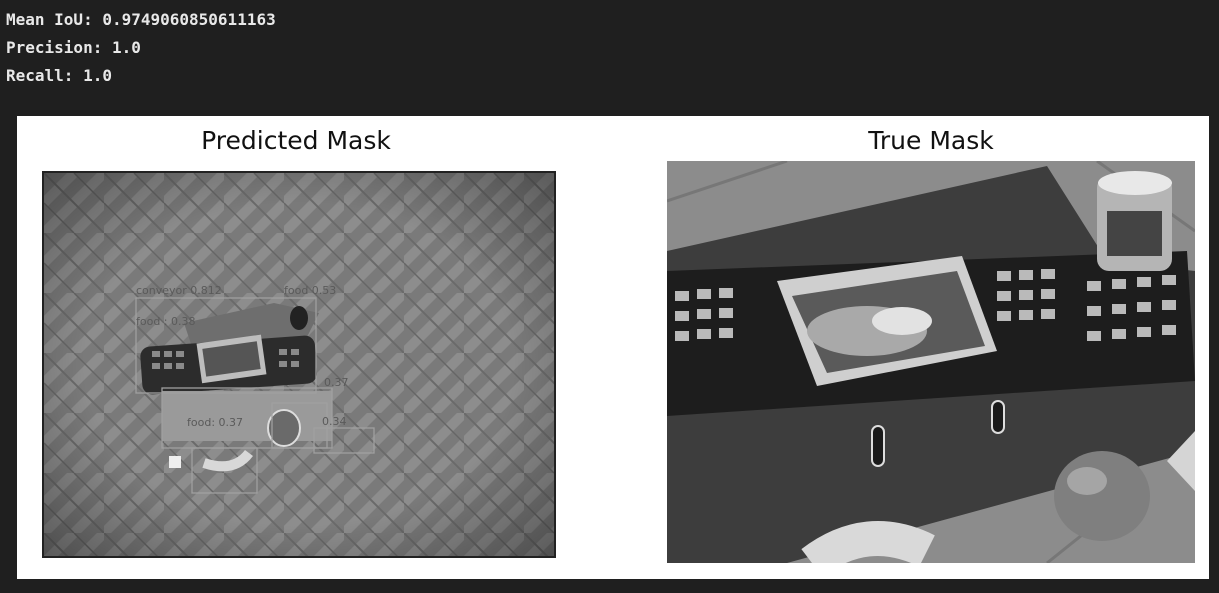 The height and width of the screenshot is (593, 1219). What do you see at coordinates (141, 19) in the screenshot?
I see `mean-iou-text: Mean IoU: 0.9749060850611163` at bounding box center [141, 19].